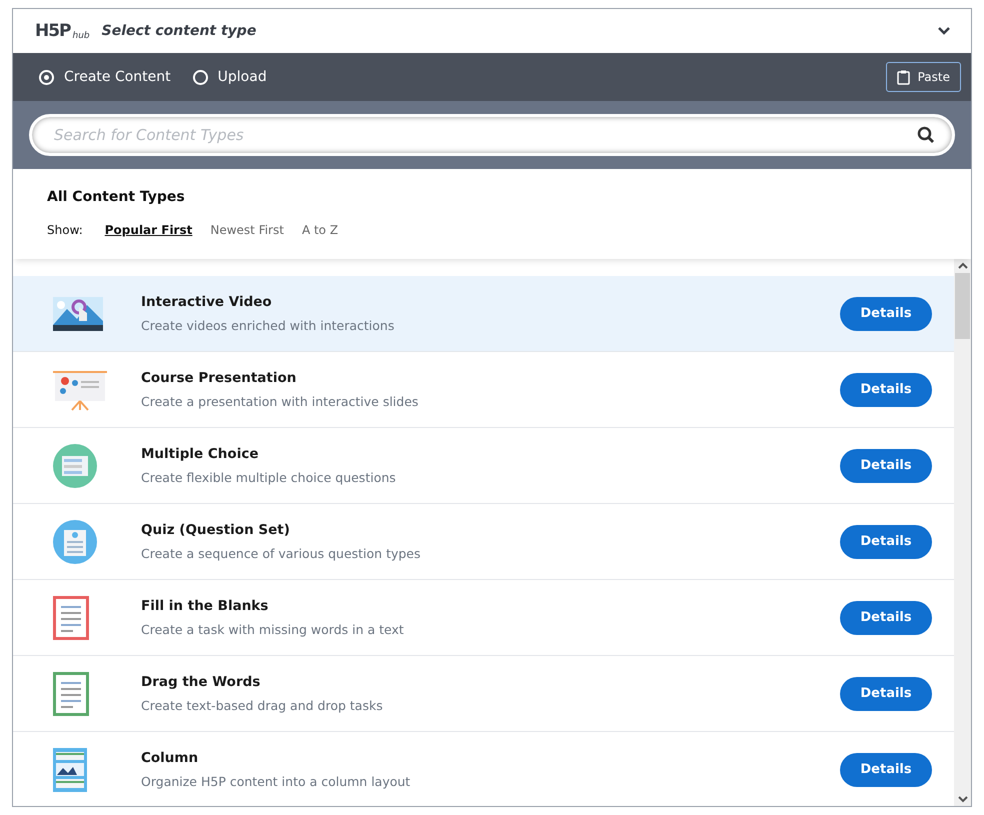  I want to click on content-type-description: Create text-based drag and drop tasks, so click(262, 705).